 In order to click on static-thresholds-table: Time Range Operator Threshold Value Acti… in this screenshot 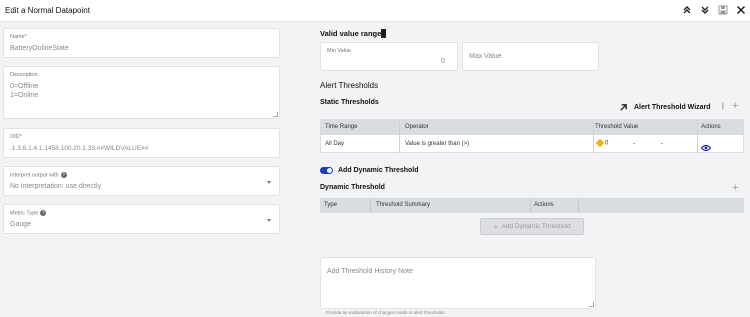, I will do `click(532, 136)`.